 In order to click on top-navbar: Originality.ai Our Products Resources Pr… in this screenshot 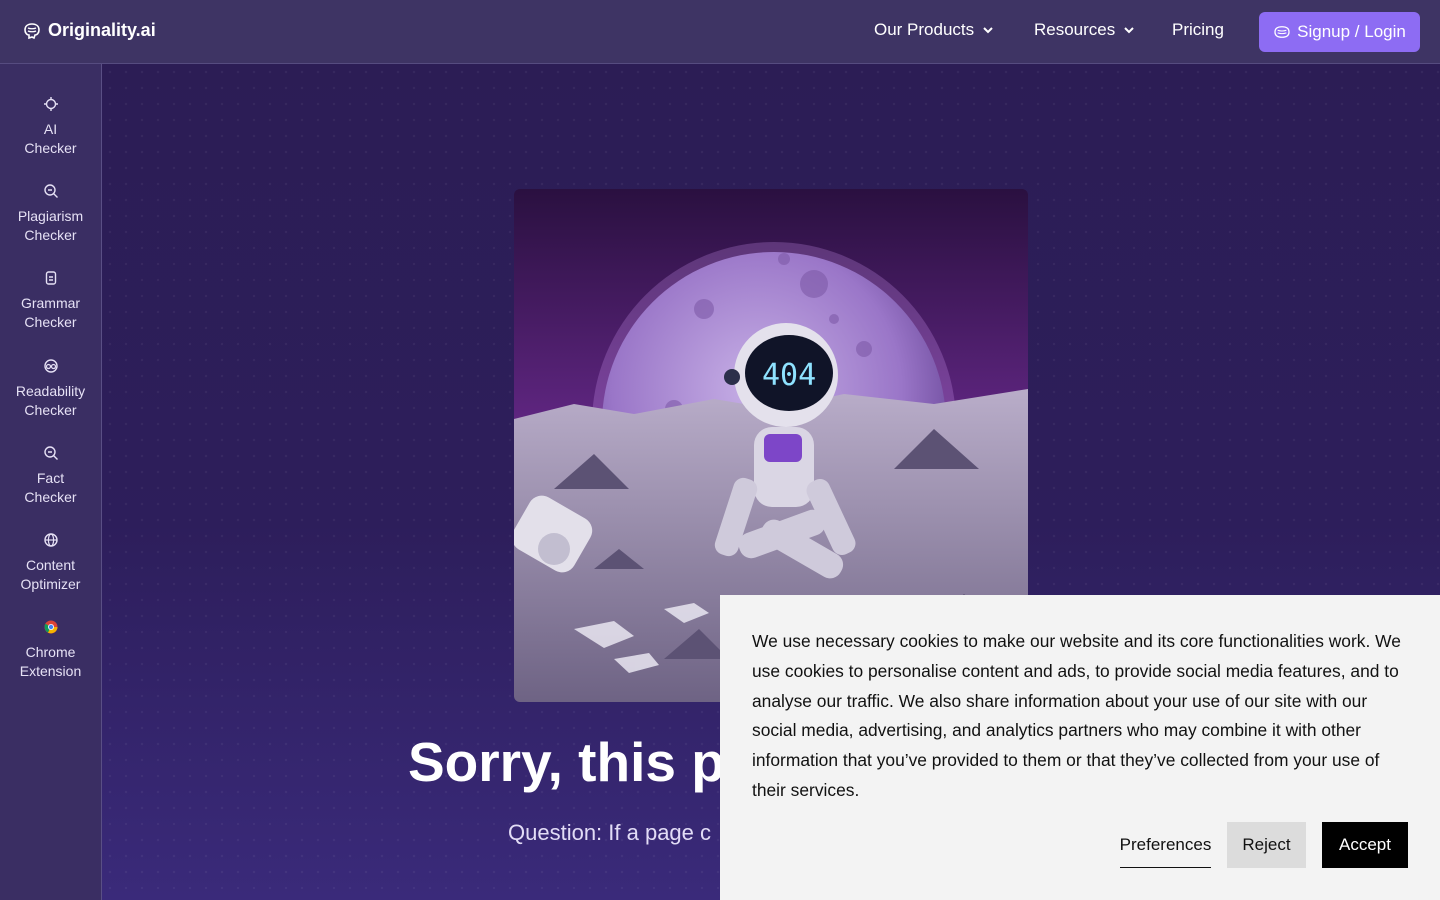, I will do `click(720, 32)`.